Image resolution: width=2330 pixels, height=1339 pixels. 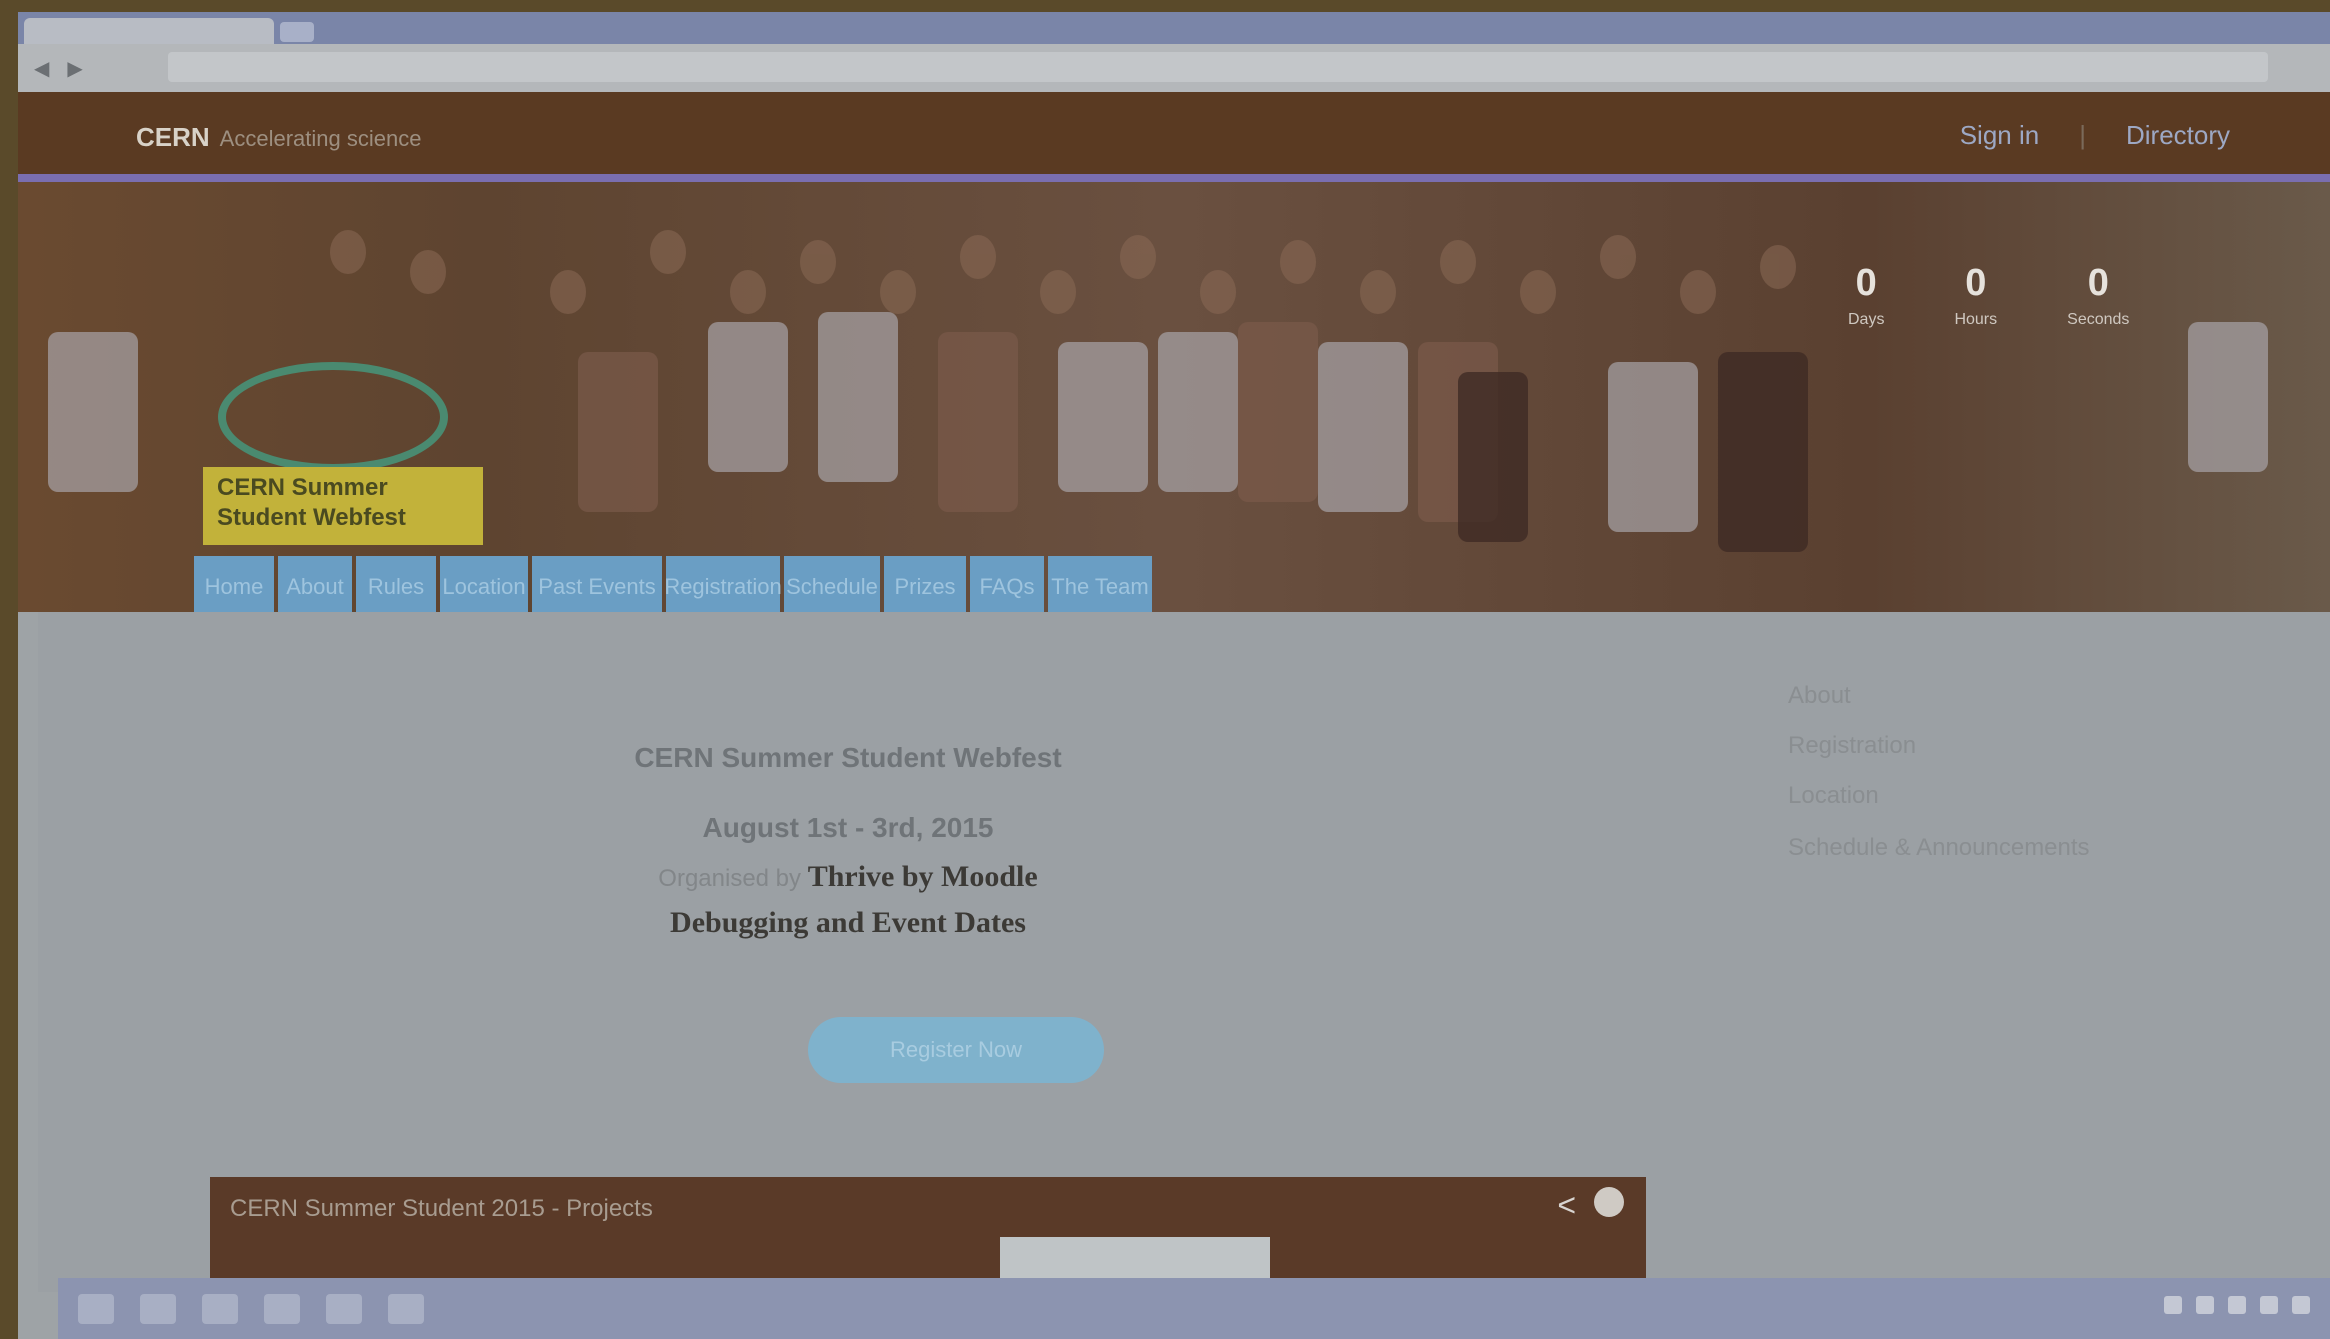 I want to click on os-taskbar, so click(x=1194, y=1308).